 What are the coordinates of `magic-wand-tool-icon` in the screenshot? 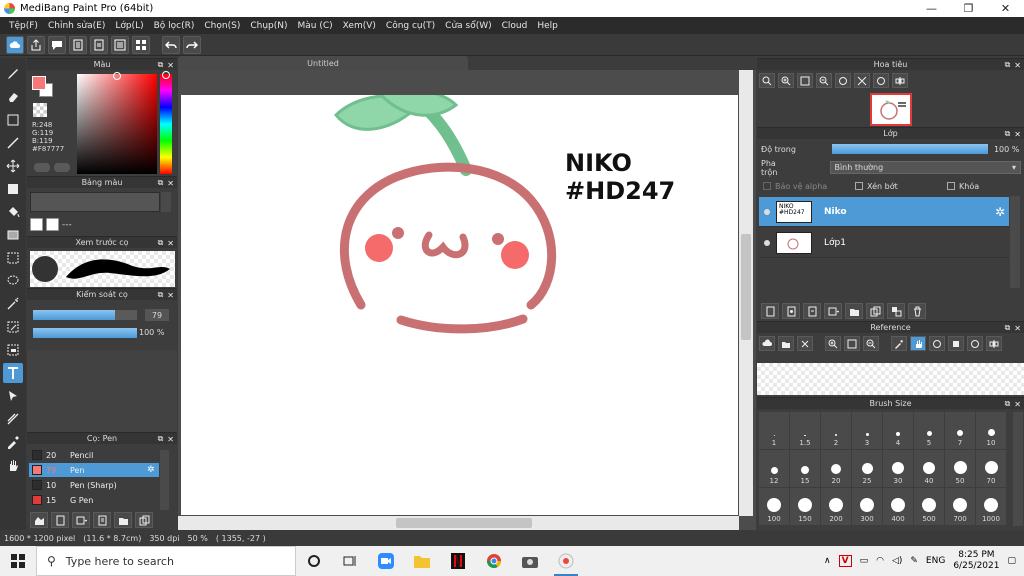 It's located at (13, 304).